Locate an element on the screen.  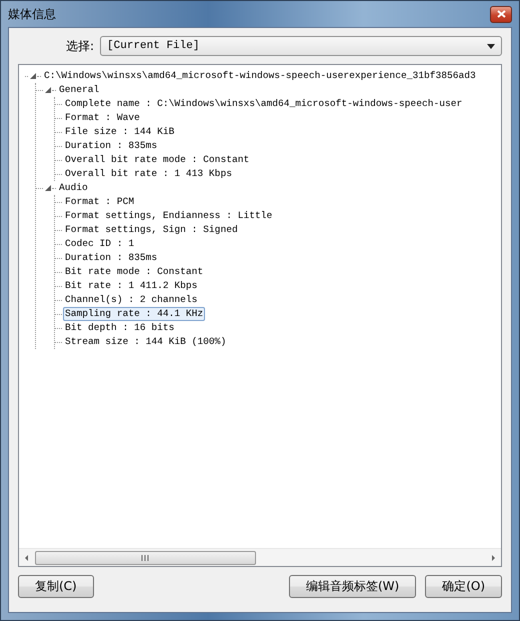
tree-item: Format settings, Sign : Signed is located at coordinates (151, 230).